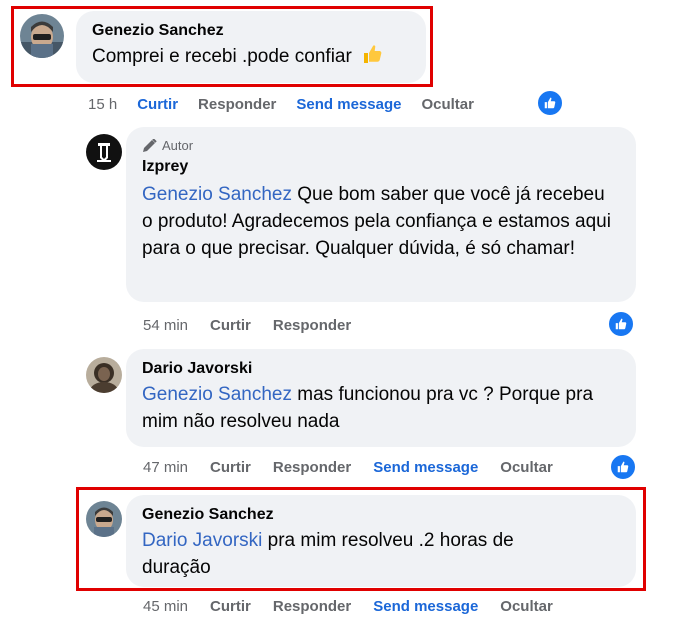 This screenshot has width=689, height=618. What do you see at coordinates (178, 145) in the screenshot?
I see `author-badge-label: Autor` at bounding box center [178, 145].